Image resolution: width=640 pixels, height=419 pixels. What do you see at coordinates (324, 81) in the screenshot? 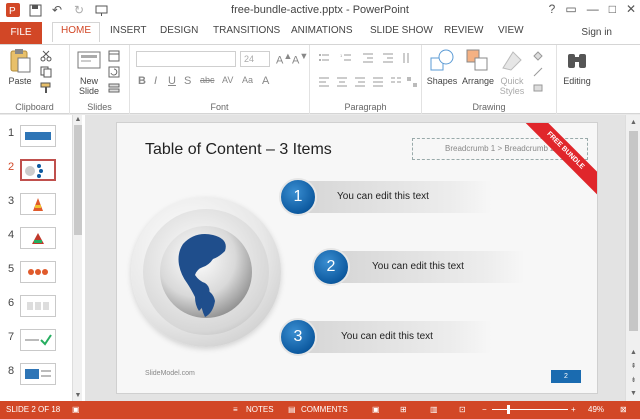
I see `align-left-icon` at bounding box center [324, 81].